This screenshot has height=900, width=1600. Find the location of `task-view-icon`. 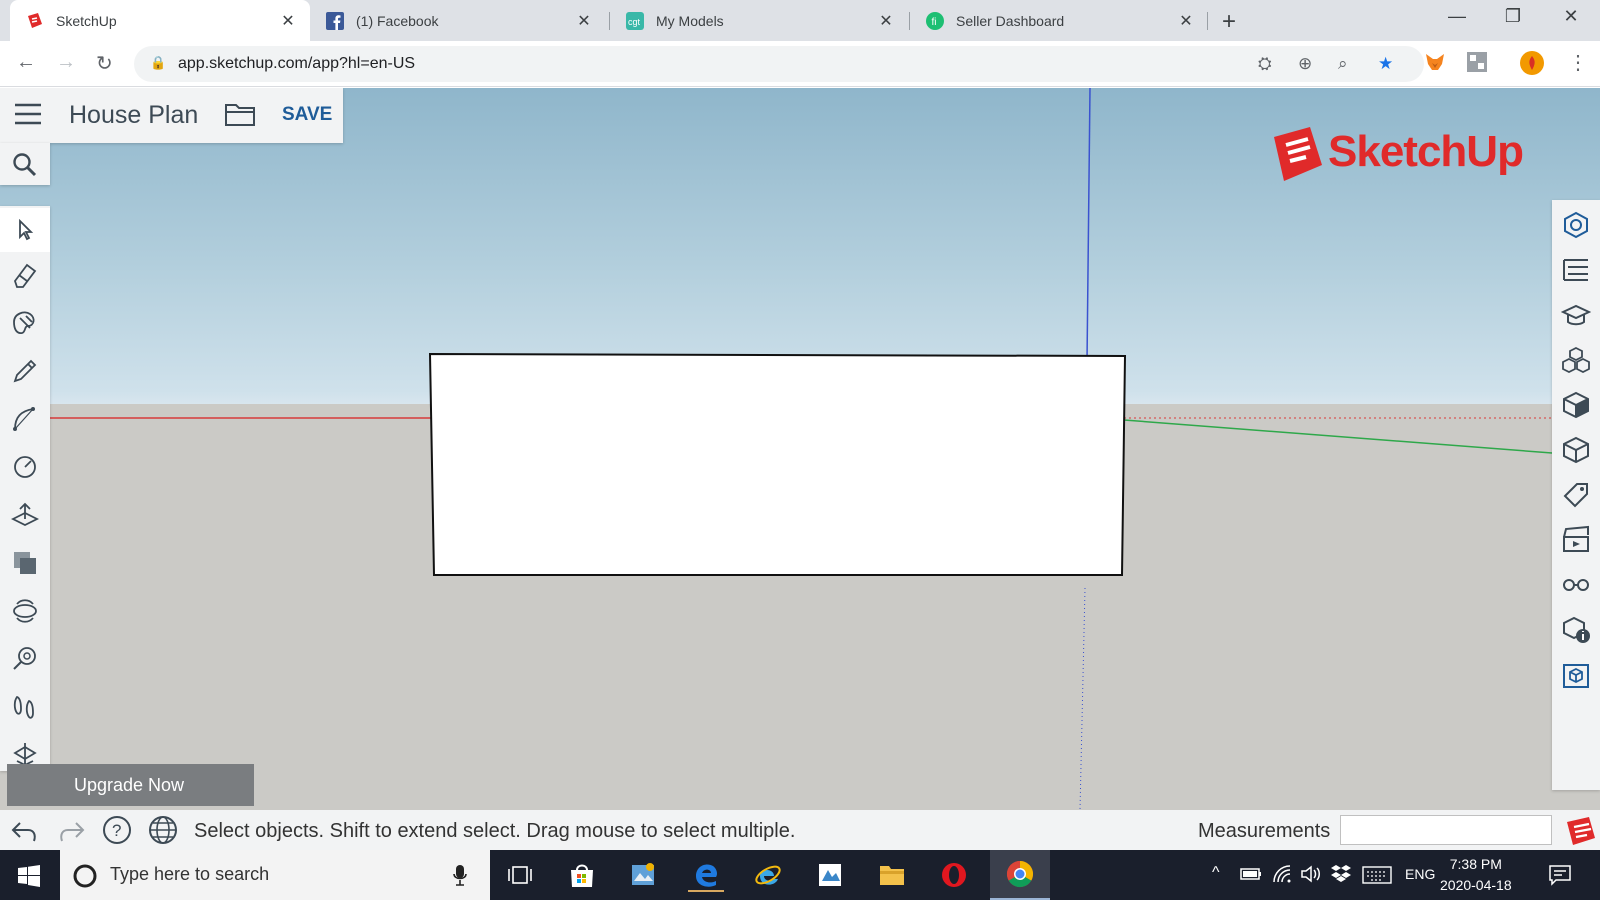

task-view-icon is located at coordinates (520, 875).